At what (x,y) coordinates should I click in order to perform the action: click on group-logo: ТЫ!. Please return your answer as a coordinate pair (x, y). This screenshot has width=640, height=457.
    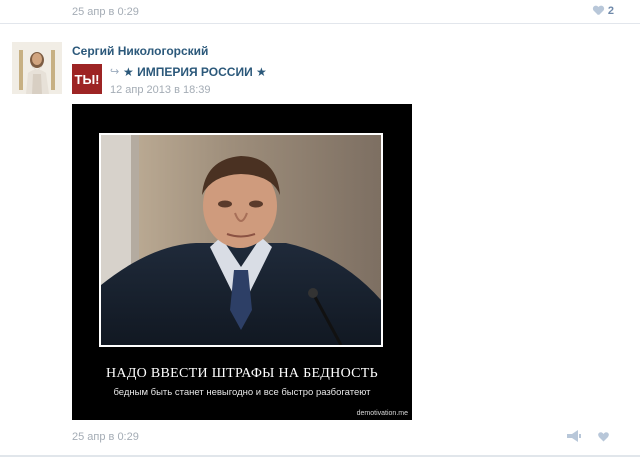
    Looking at the image, I should click on (87, 79).